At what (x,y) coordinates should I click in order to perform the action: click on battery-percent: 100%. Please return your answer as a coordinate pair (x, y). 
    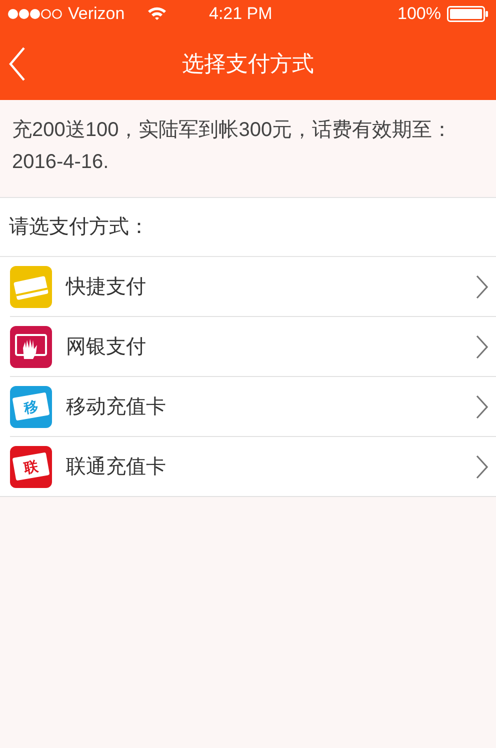
    Looking at the image, I should click on (419, 13).